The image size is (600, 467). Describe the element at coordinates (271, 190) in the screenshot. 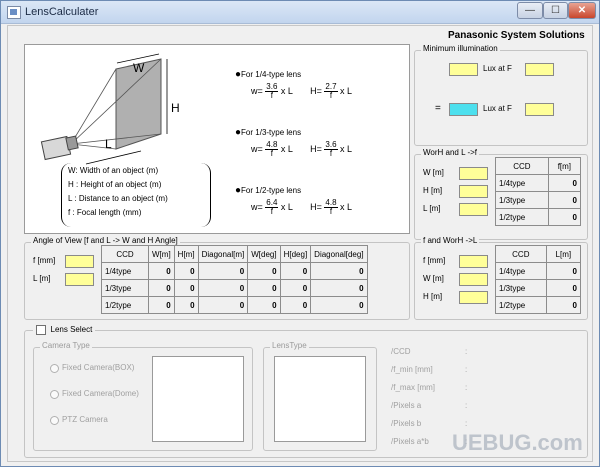

I see `formula-title: For 1/2-type lens` at that location.